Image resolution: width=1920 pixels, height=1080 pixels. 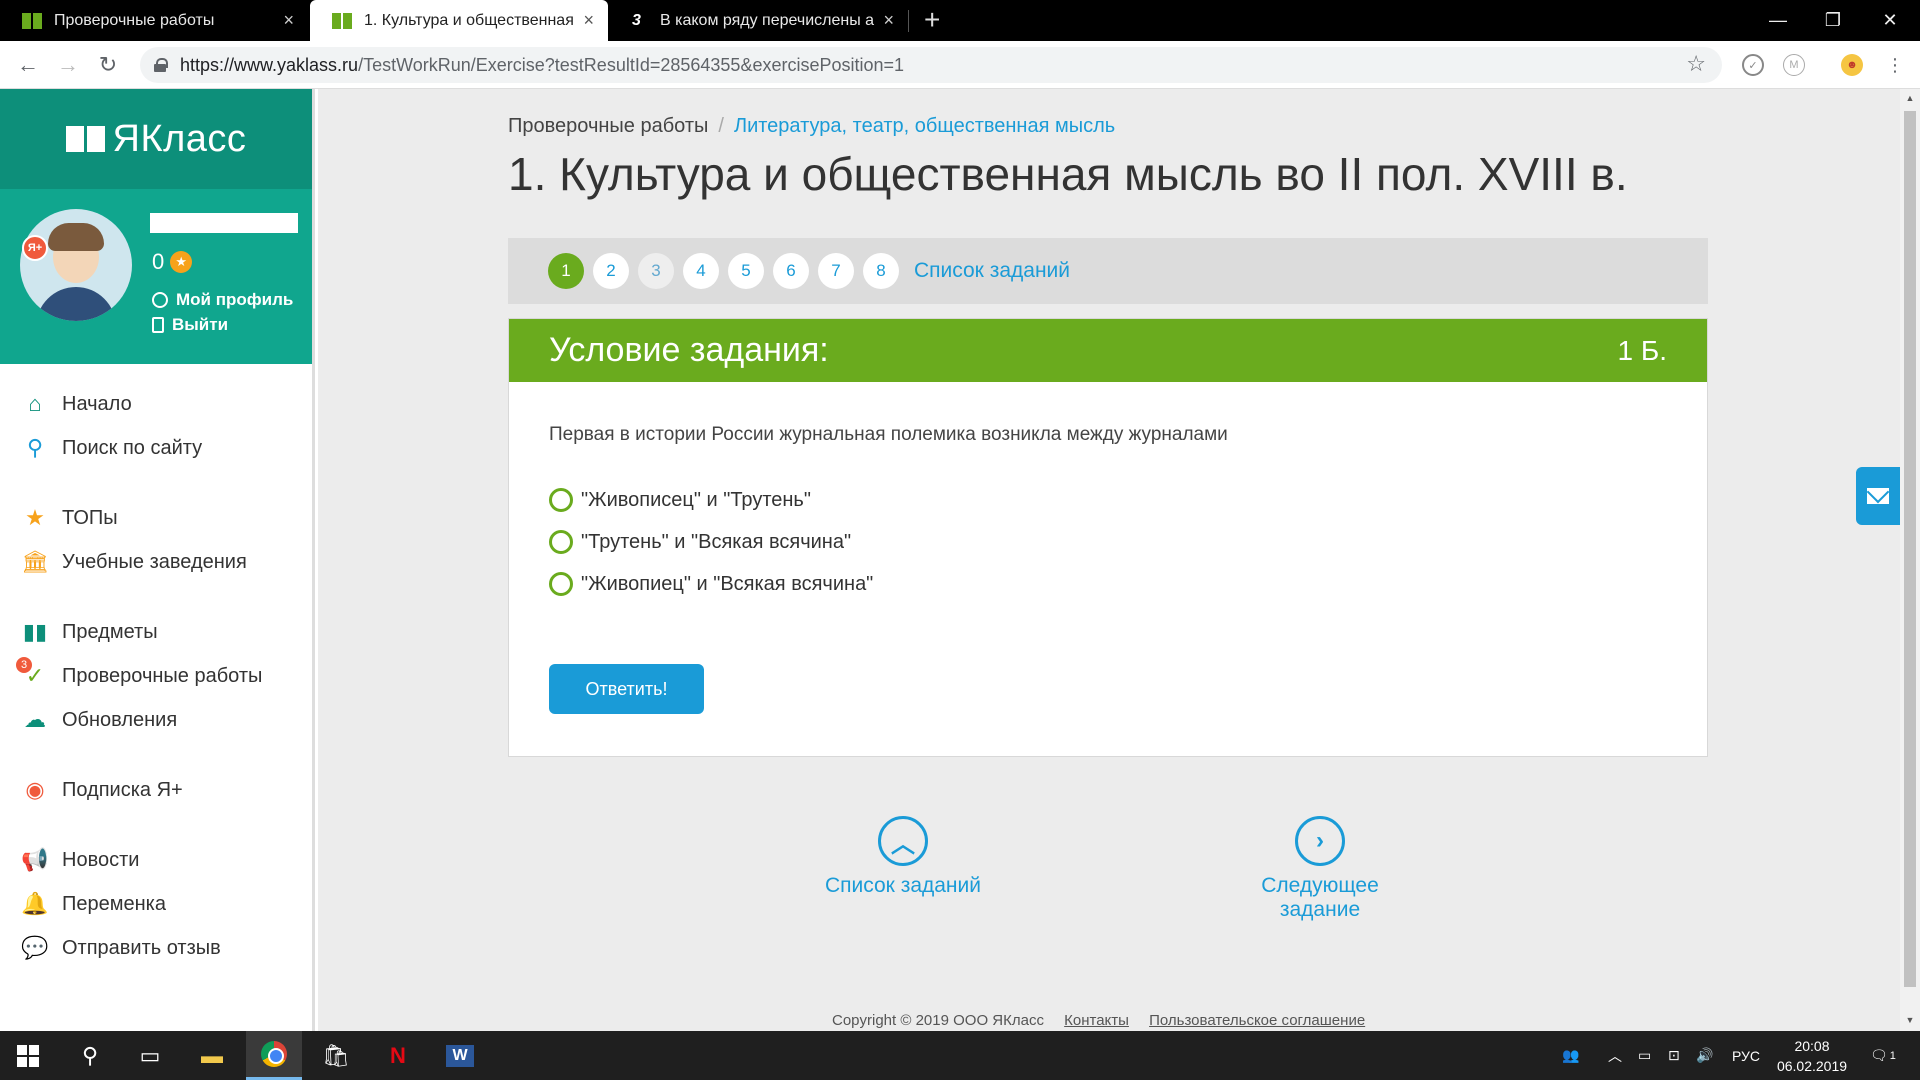 I want to click on chrome-taskbar-button, so click(x=274, y=1055).